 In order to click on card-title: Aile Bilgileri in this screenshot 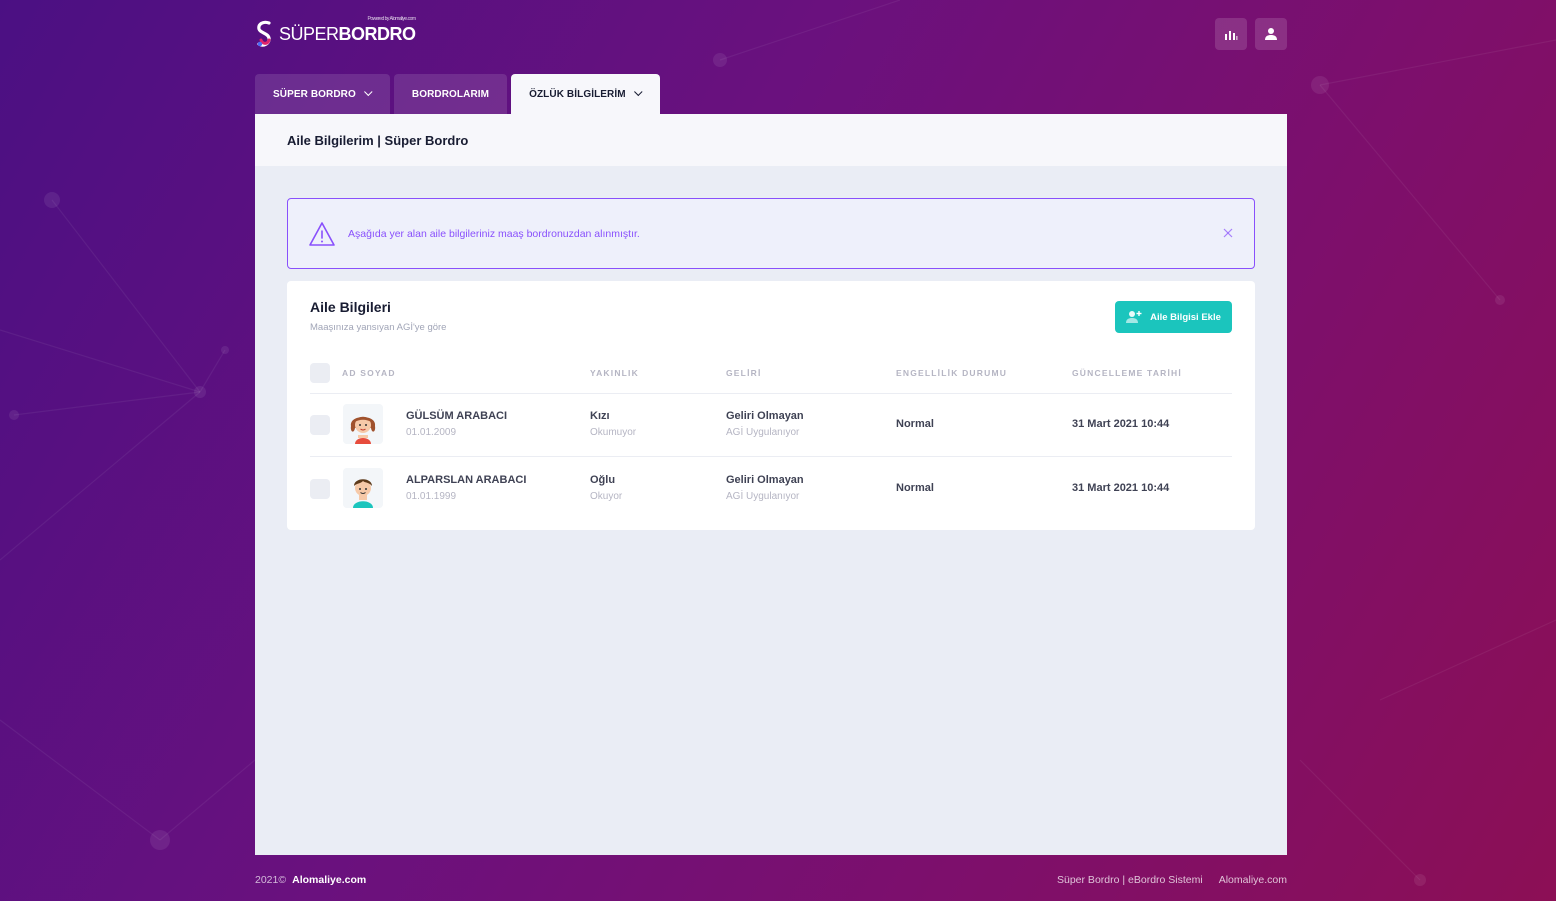, I will do `click(350, 307)`.